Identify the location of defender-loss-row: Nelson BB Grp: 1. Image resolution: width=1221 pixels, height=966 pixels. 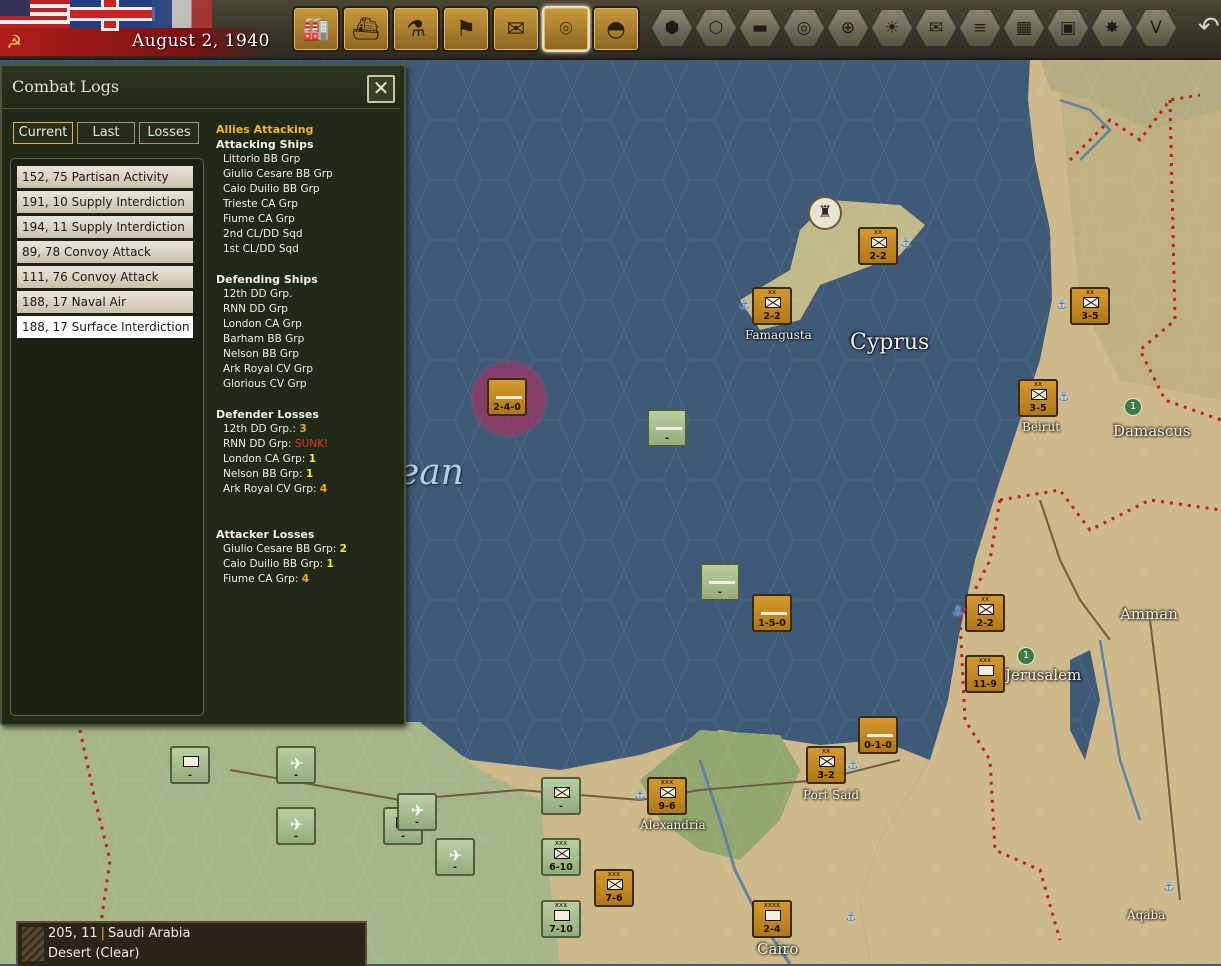
(268, 474).